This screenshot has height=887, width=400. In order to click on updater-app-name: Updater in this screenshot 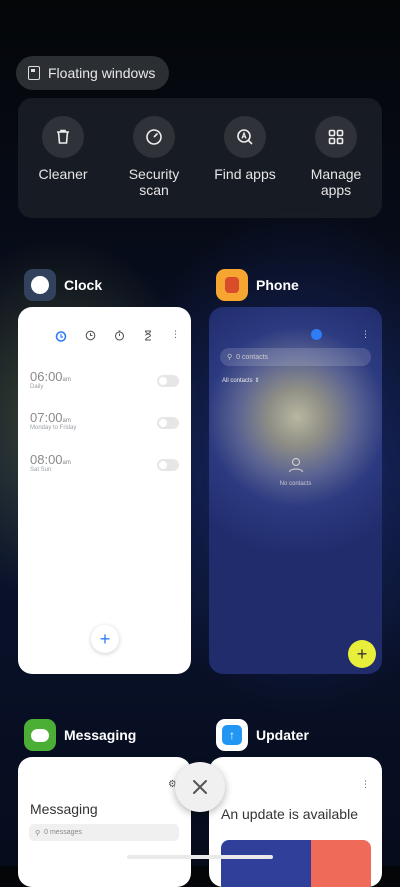, I will do `click(282, 735)`.